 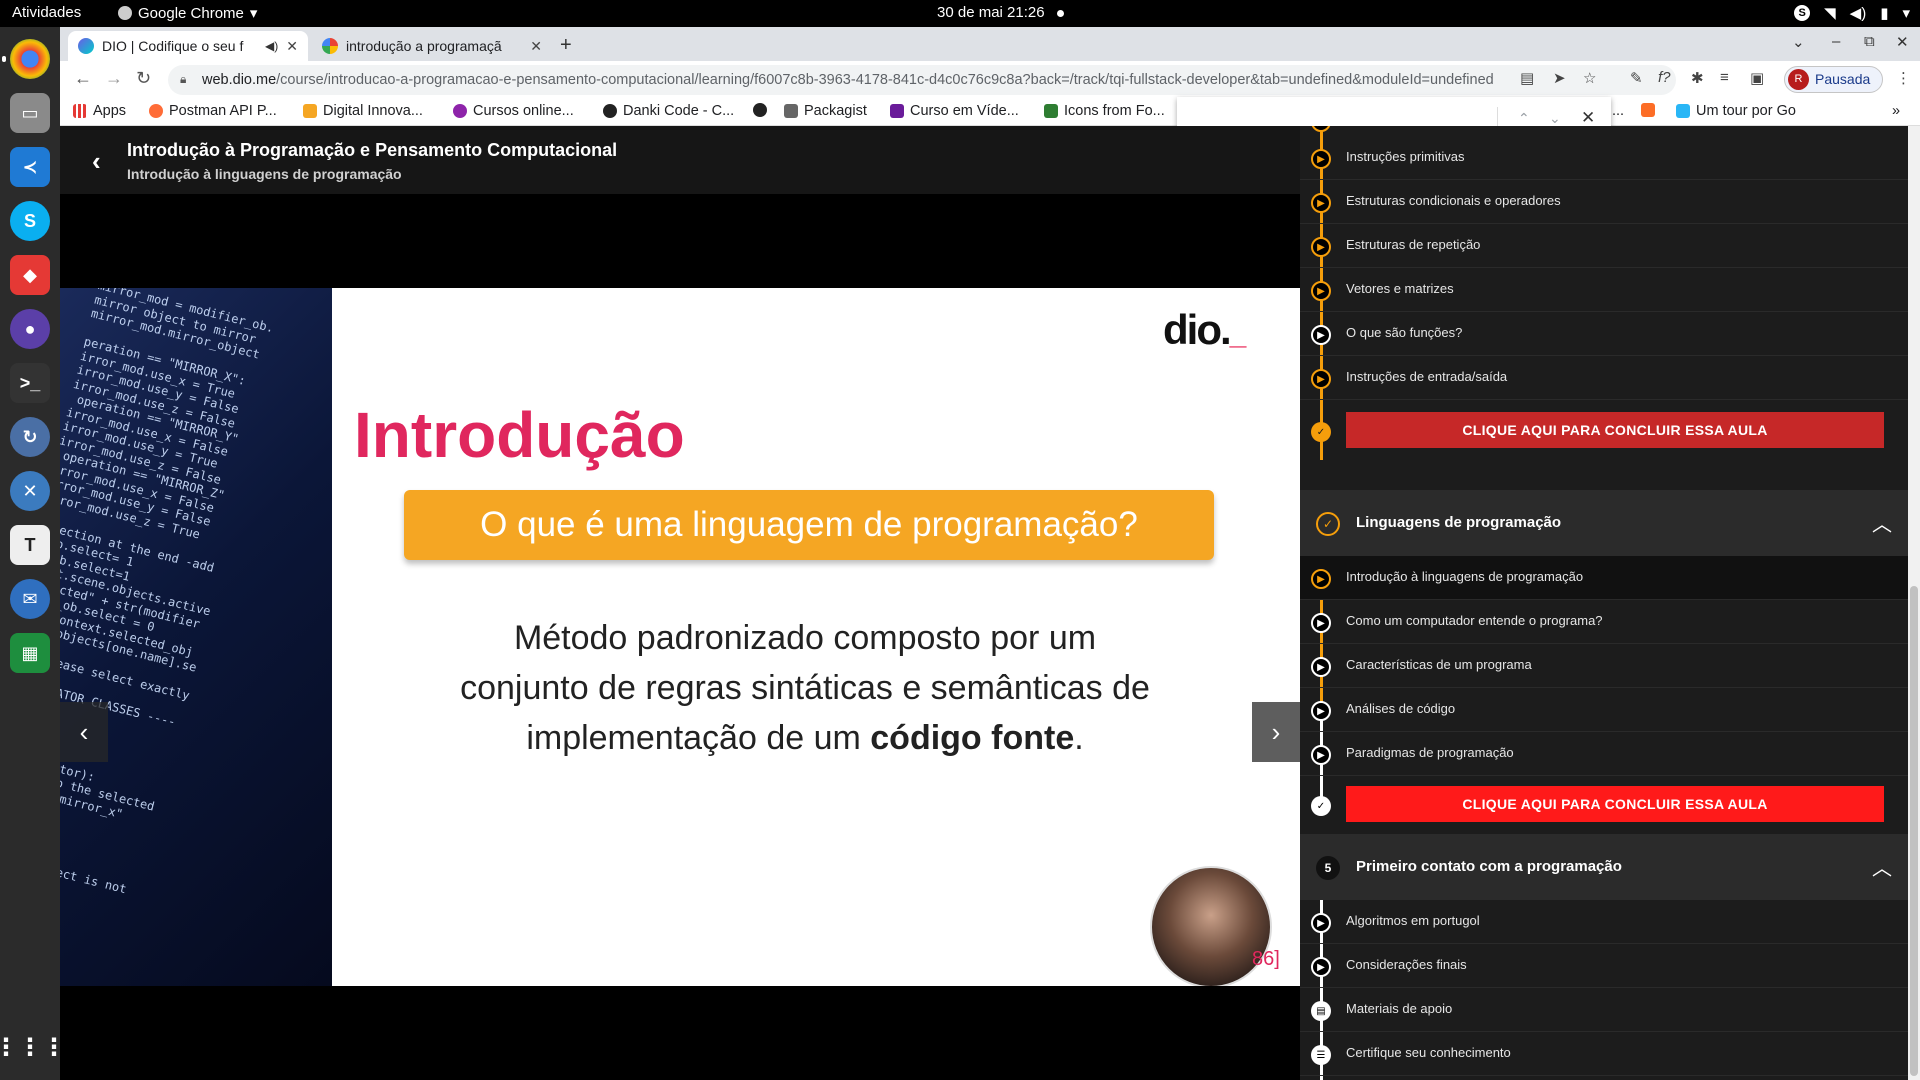 I want to click on reader-mode-icon: ▤, so click(x=1527, y=78).